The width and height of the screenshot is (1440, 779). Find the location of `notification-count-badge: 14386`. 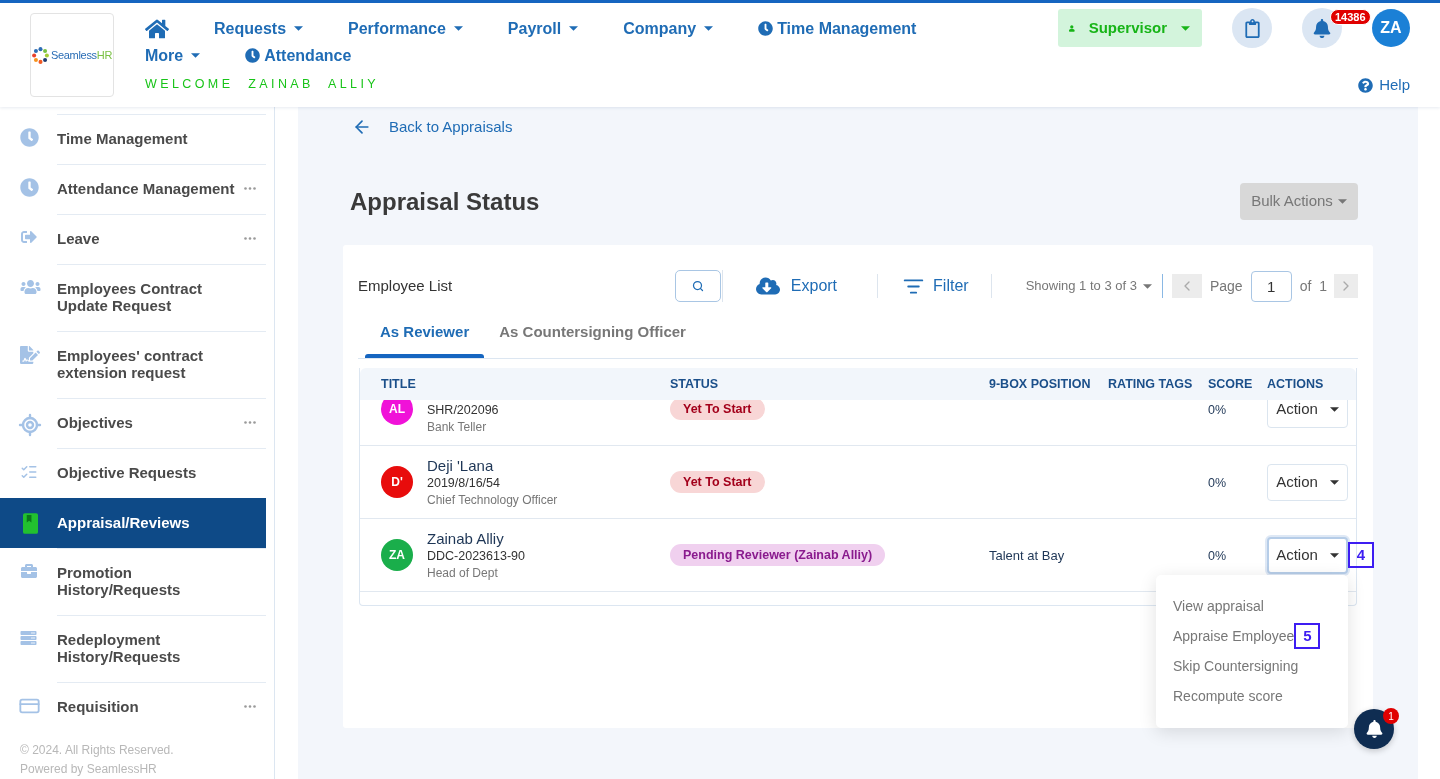

notification-count-badge: 14386 is located at coordinates (1350, 17).